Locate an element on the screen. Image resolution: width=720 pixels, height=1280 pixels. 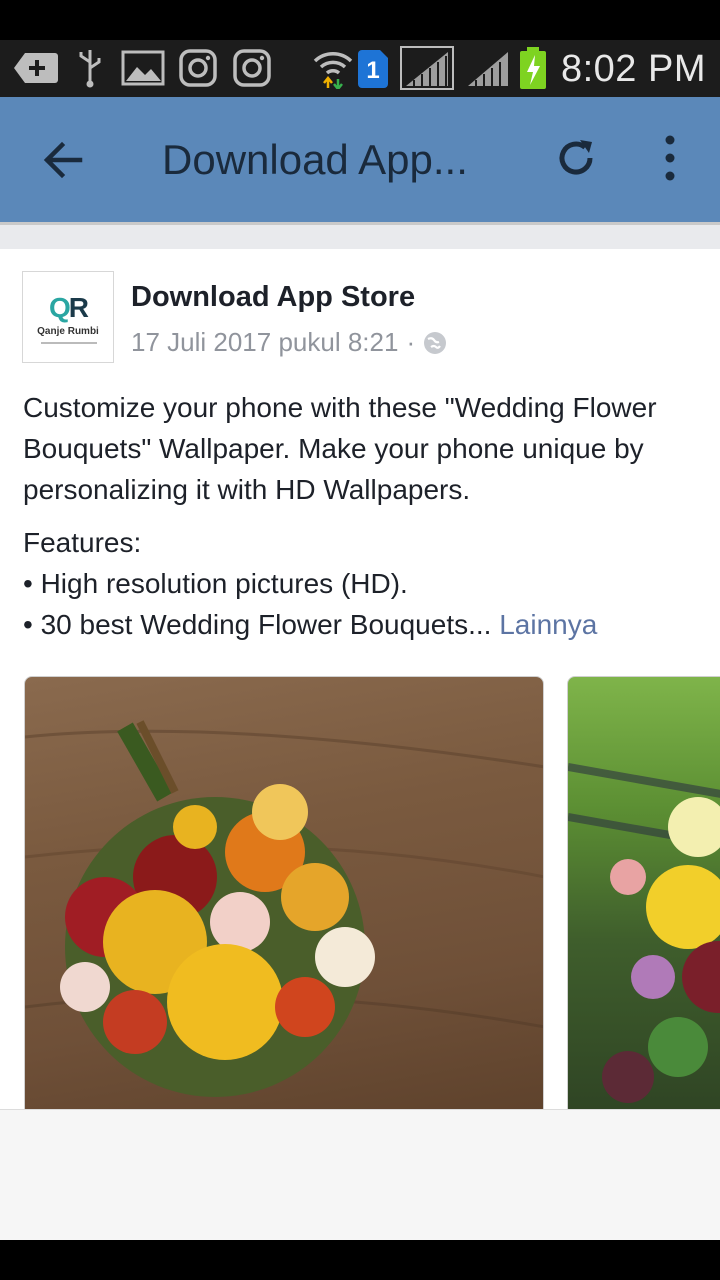
flower-arrangement-image is located at coordinates (644, 933).